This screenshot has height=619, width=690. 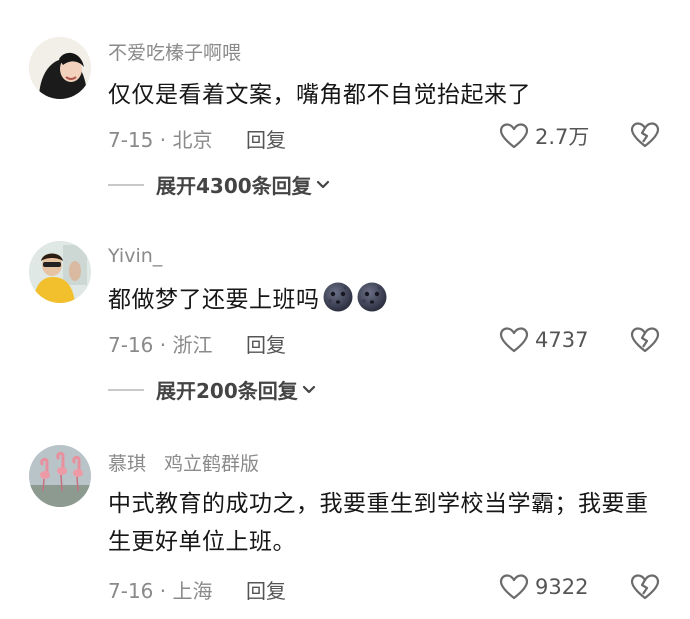 What do you see at coordinates (160, 345) in the screenshot?
I see `date-location: 7-16 · 浙江` at bounding box center [160, 345].